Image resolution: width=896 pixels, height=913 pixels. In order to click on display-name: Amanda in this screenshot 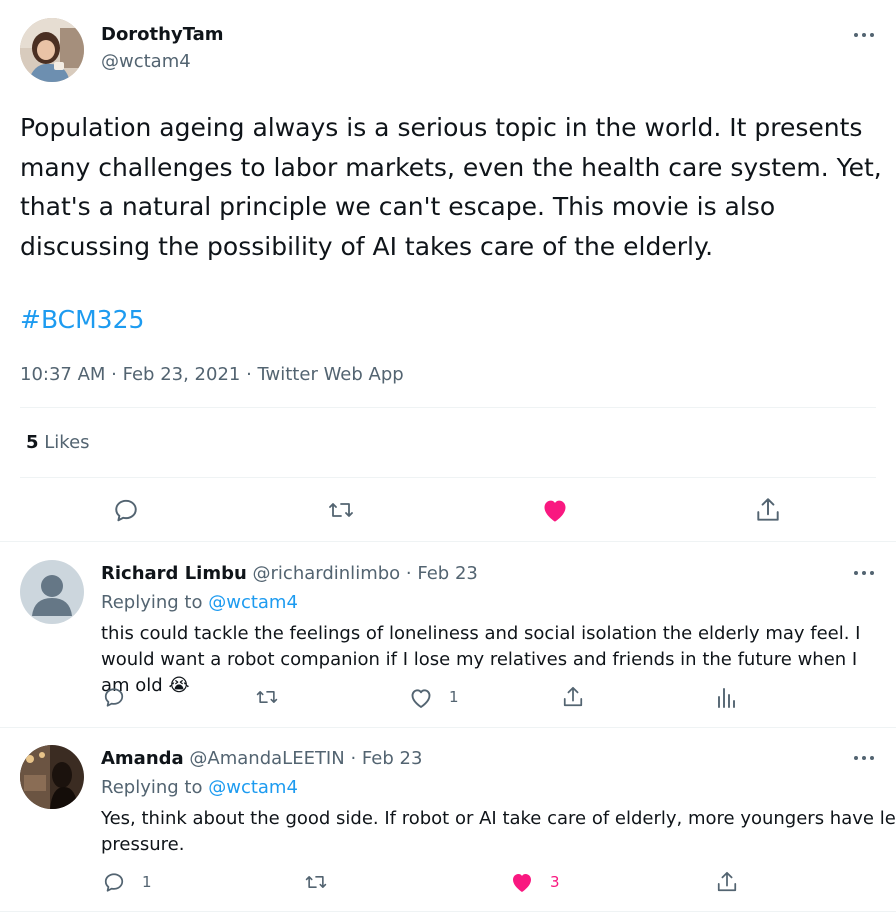, I will do `click(142, 758)`.